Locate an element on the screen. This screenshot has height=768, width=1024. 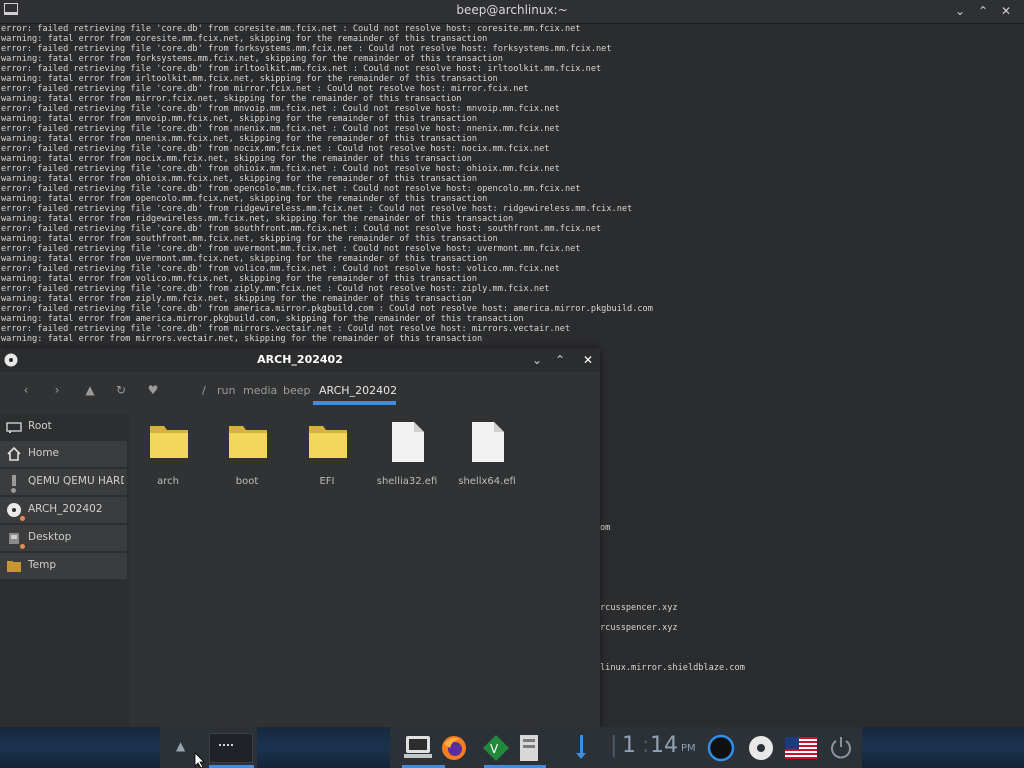
network-status-icon is located at coordinates (721, 748).